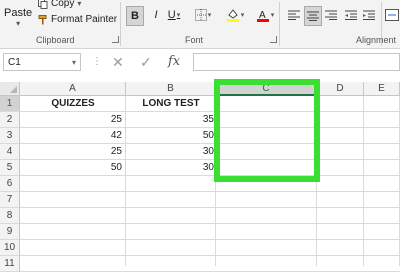 This screenshot has width=400, height=272. I want to click on column-header-e: E, so click(382, 89).